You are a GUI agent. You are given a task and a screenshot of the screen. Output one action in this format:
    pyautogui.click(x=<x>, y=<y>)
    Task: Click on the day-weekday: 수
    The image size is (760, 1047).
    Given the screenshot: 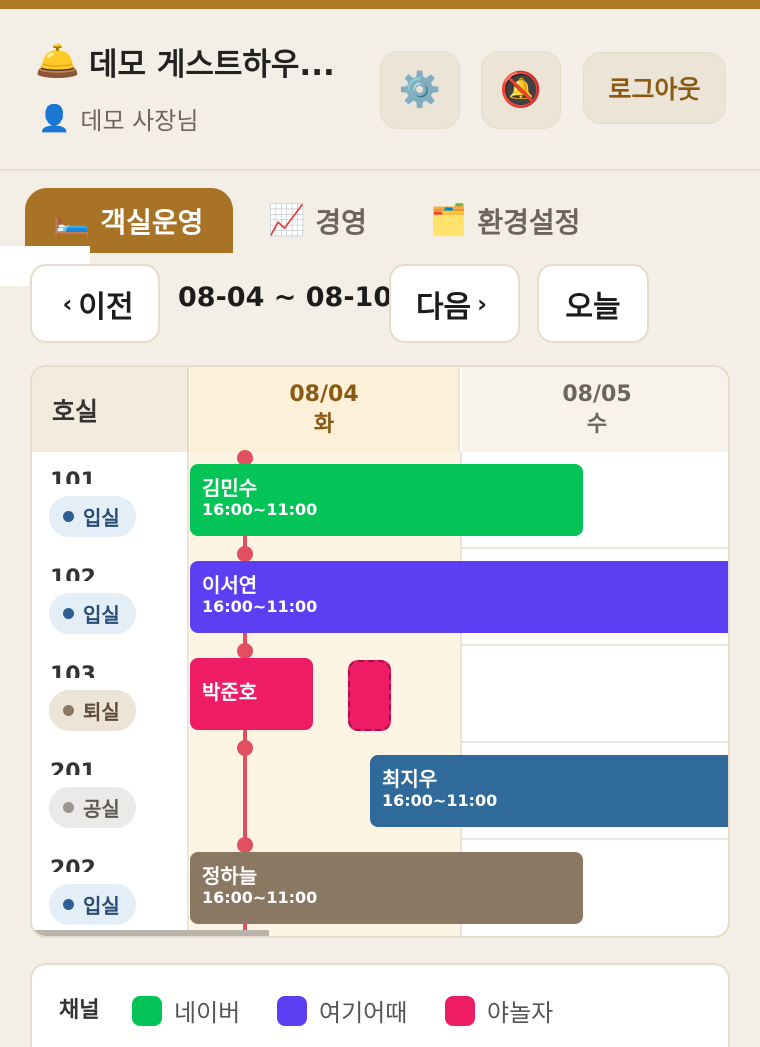 What is the action you would take?
    pyautogui.click(x=597, y=424)
    